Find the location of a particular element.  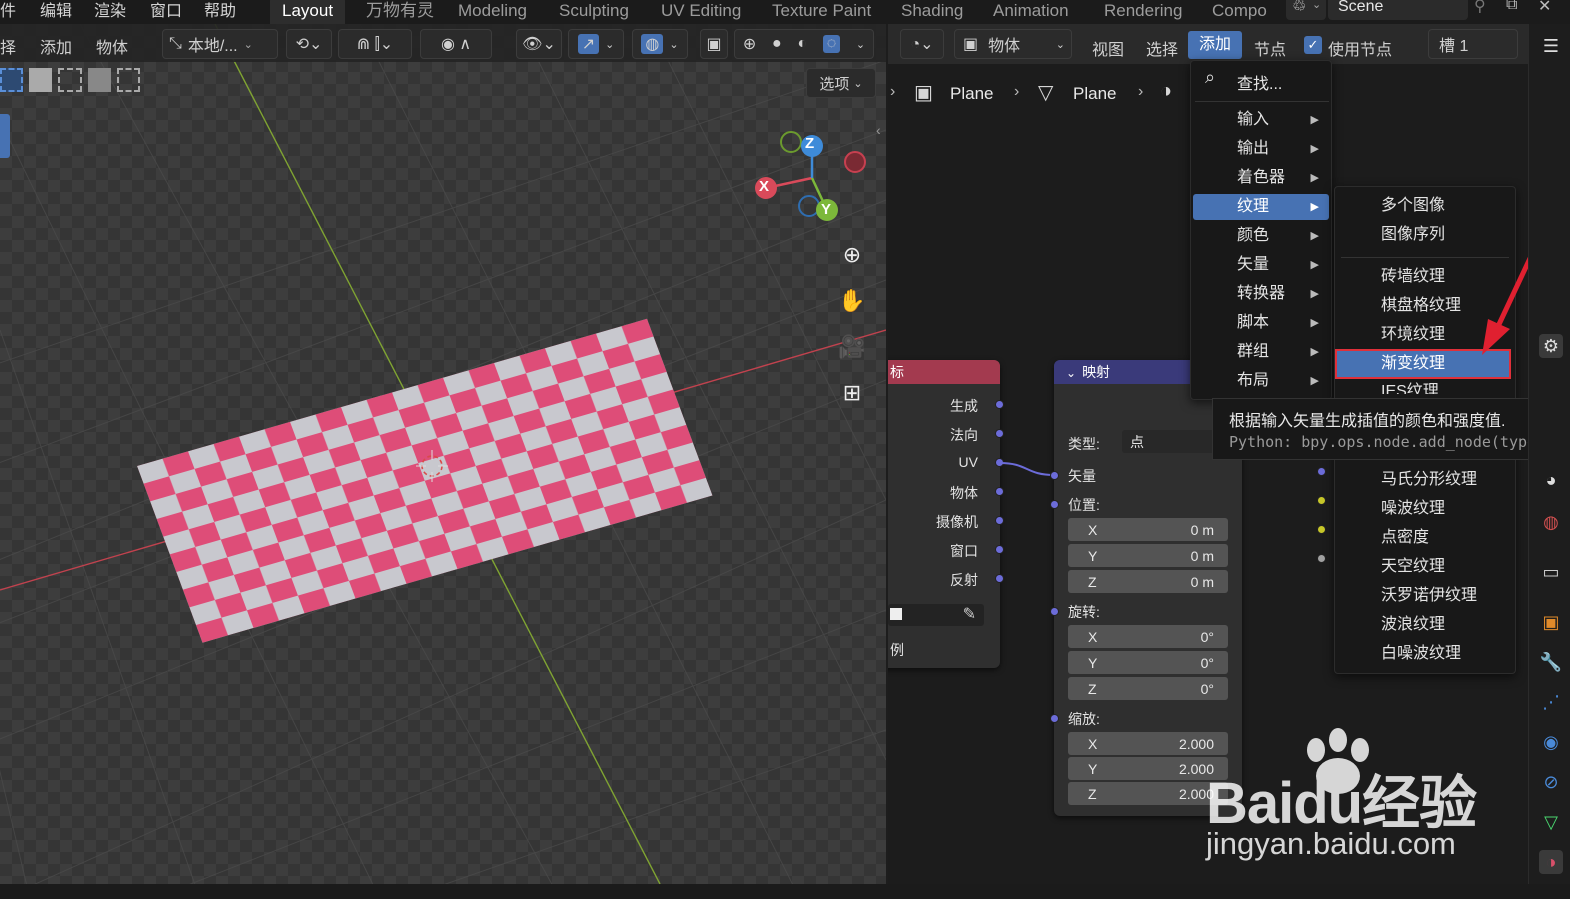

editor-type-button: ◔⌄ is located at coordinates (922, 44).